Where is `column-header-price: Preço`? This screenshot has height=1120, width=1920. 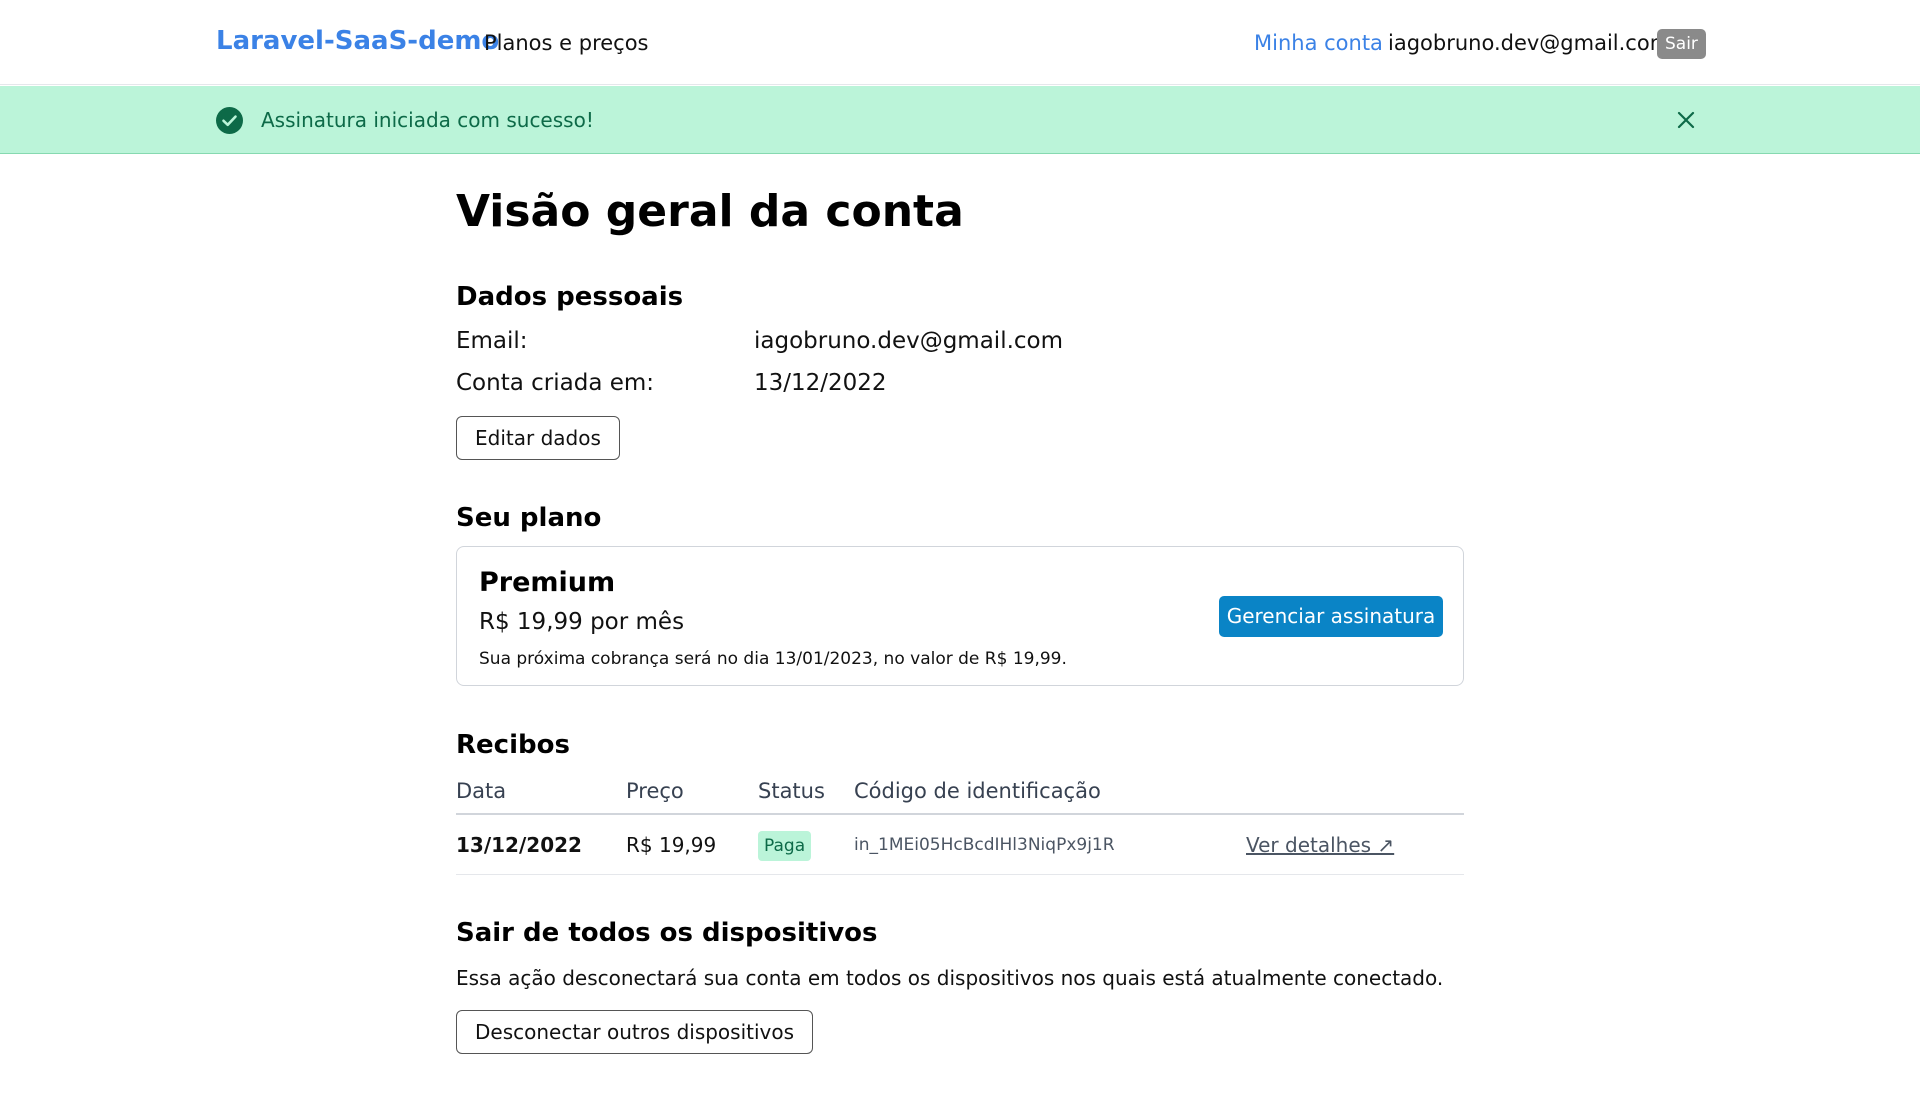
column-header-price: Preço is located at coordinates (655, 791).